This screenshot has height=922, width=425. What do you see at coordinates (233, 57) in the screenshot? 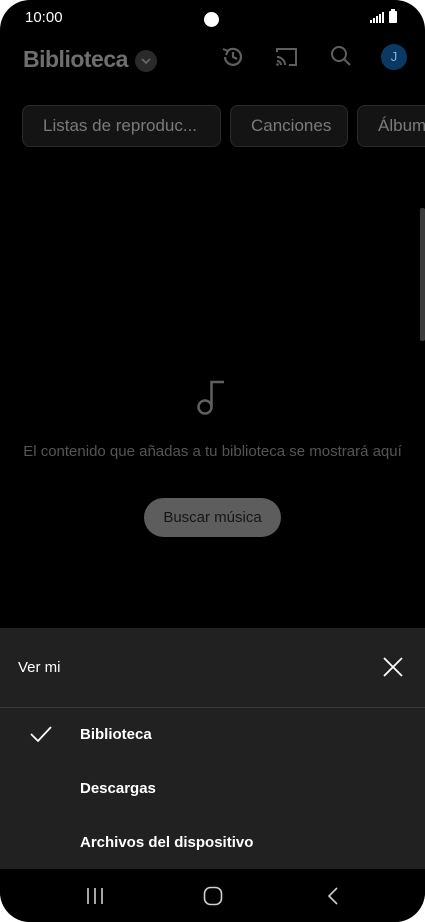
I see `history-icon` at bounding box center [233, 57].